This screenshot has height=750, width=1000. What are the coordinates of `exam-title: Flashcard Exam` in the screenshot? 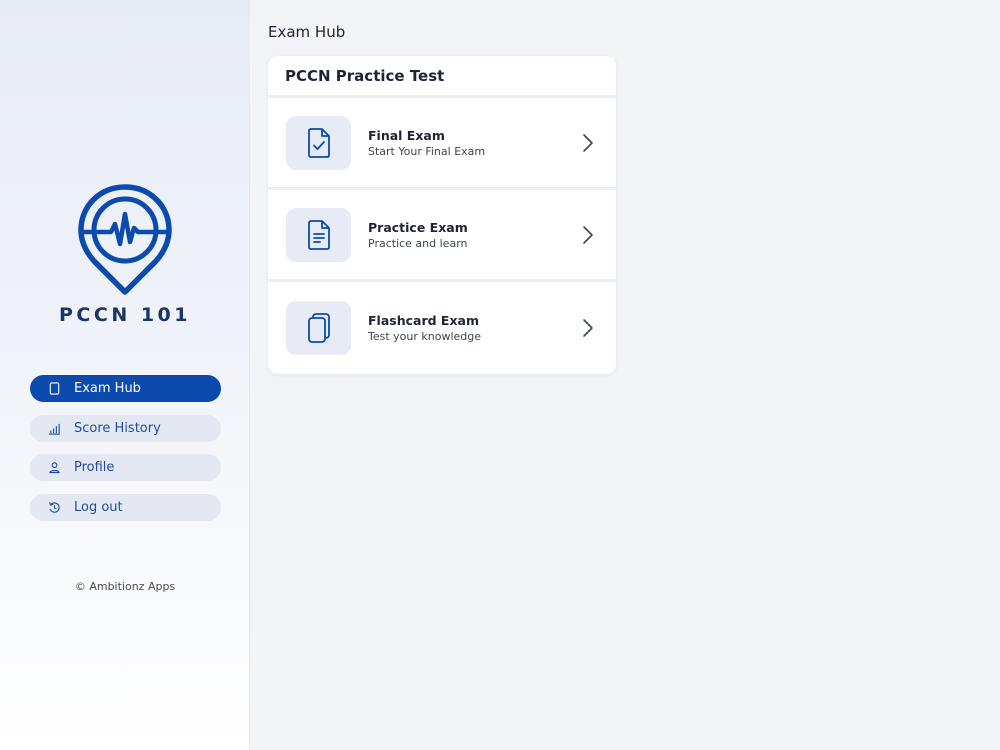 It's located at (423, 320).